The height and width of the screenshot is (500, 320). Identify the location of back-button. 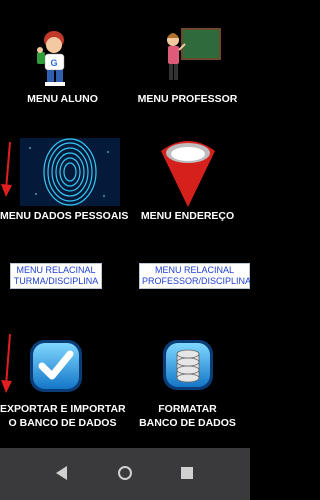
(62, 473).